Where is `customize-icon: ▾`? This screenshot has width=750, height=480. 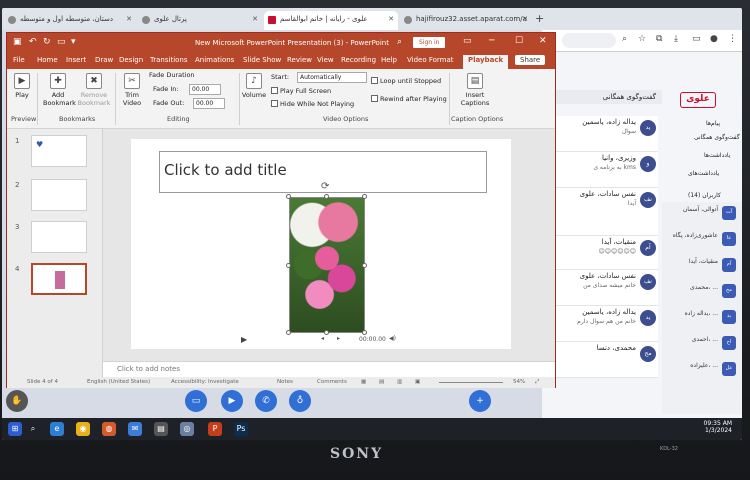
customize-icon: ▾ is located at coordinates (73, 42).